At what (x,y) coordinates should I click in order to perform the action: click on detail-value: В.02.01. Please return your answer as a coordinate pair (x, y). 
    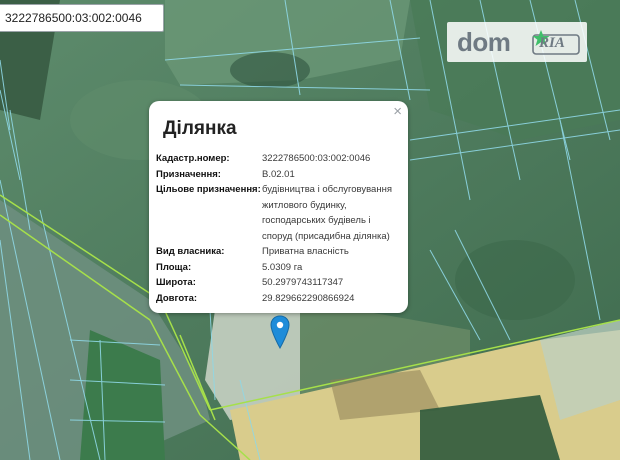
    Looking at the image, I should click on (278, 174).